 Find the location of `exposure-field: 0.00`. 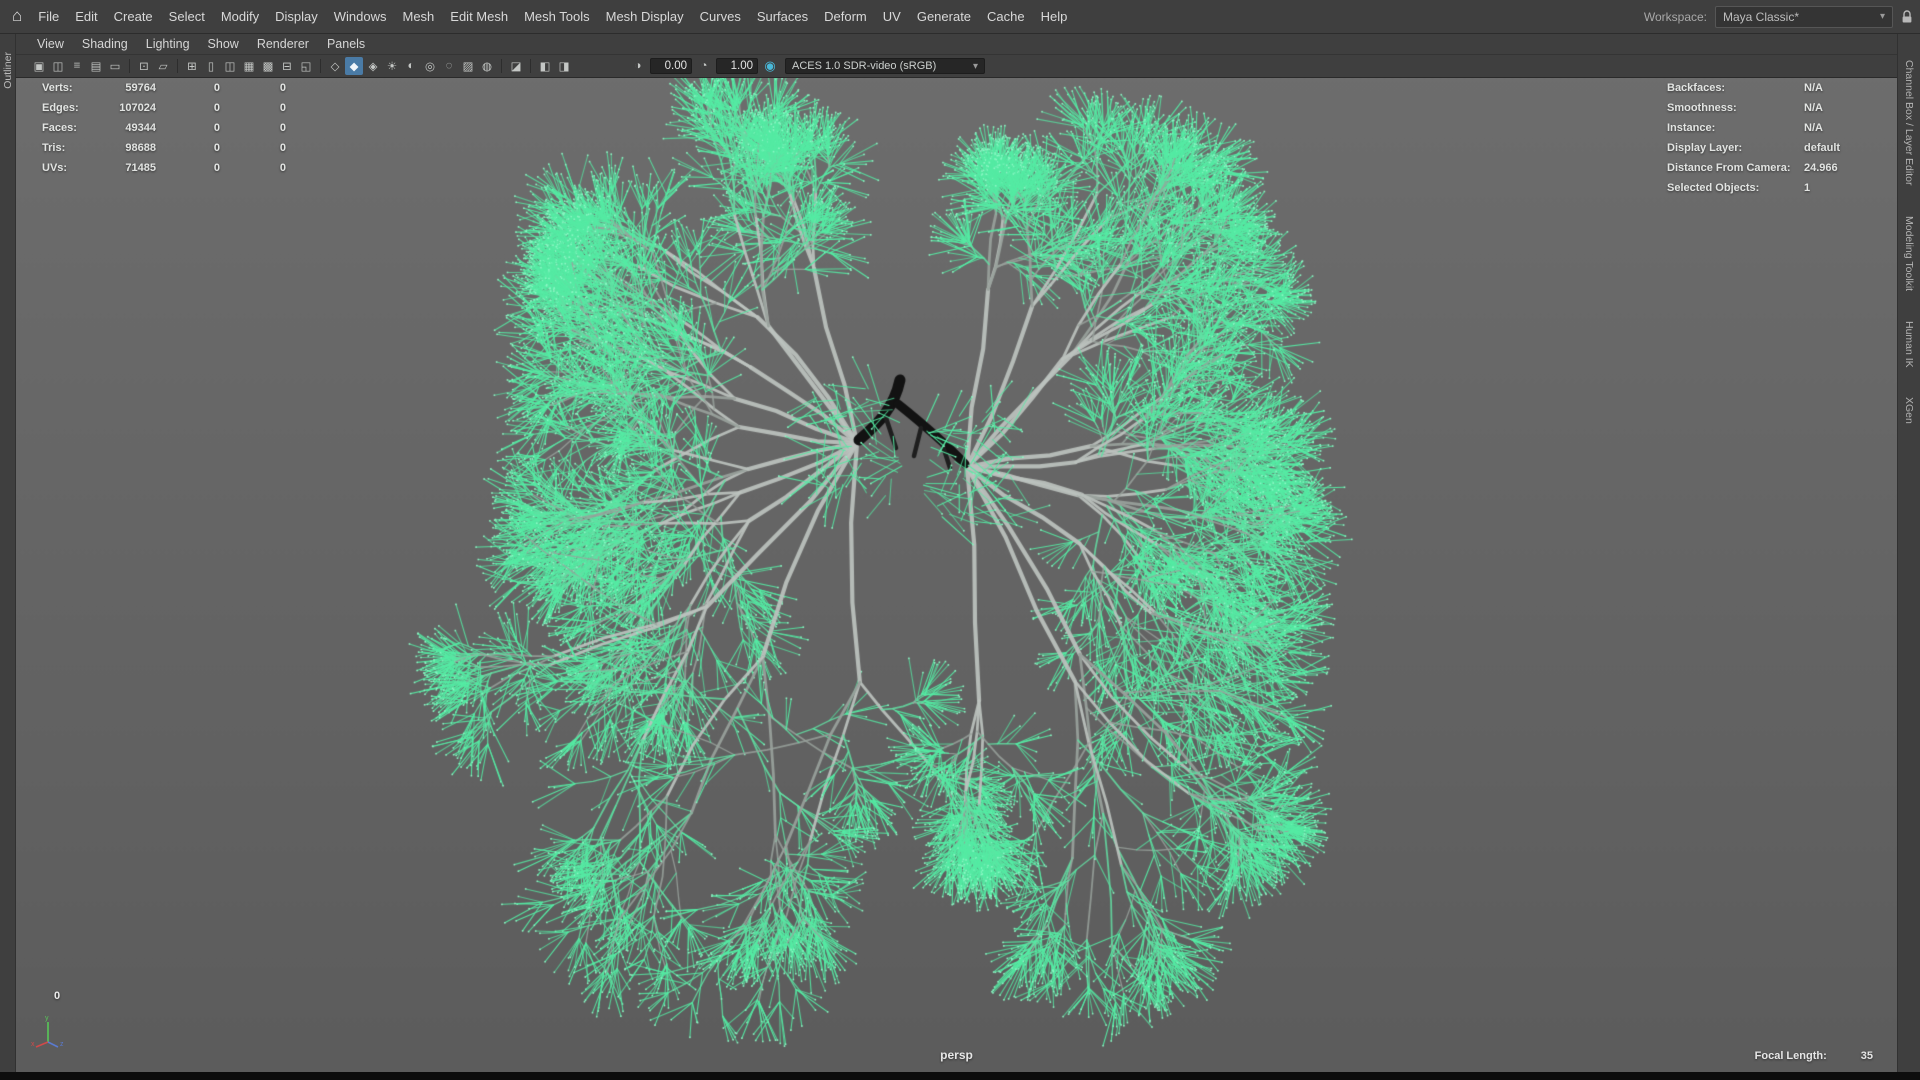

exposure-field: 0.00 is located at coordinates (671, 66).